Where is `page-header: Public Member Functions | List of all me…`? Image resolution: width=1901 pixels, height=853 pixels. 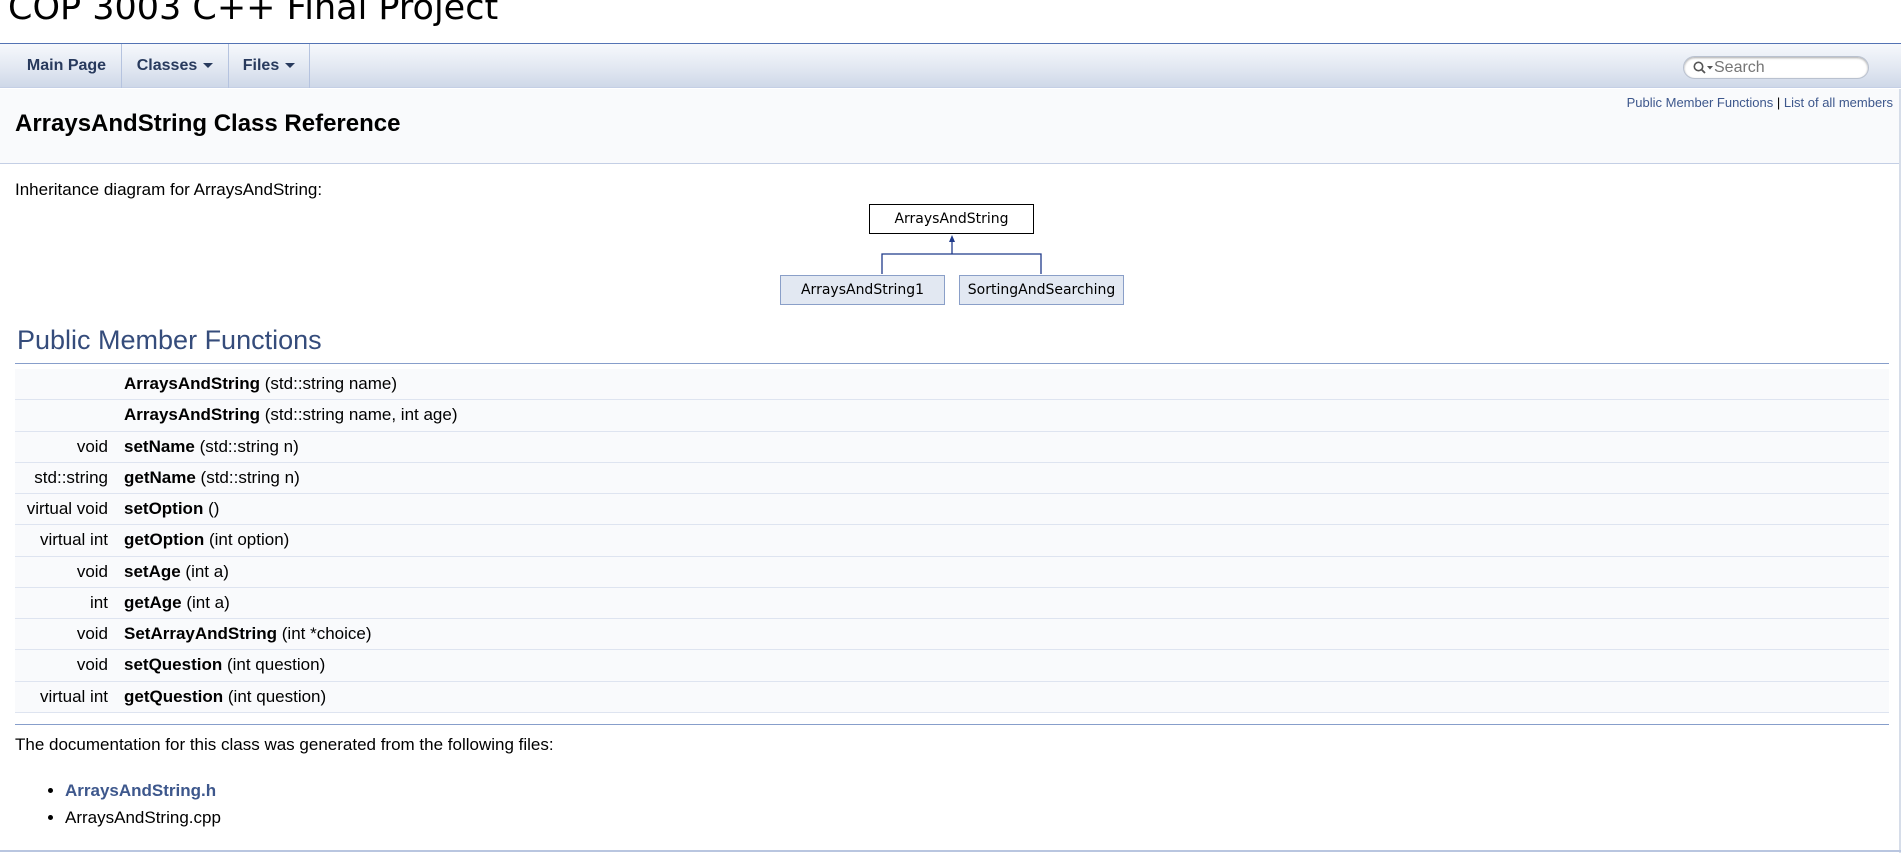 page-header: Public Member Functions | List of all me… is located at coordinates (950, 126).